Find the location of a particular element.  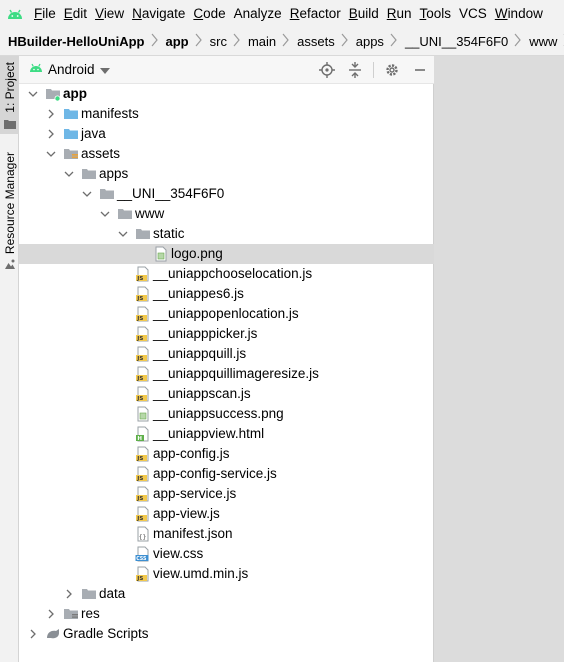

menu-analyze: Analyze is located at coordinates (258, 14).